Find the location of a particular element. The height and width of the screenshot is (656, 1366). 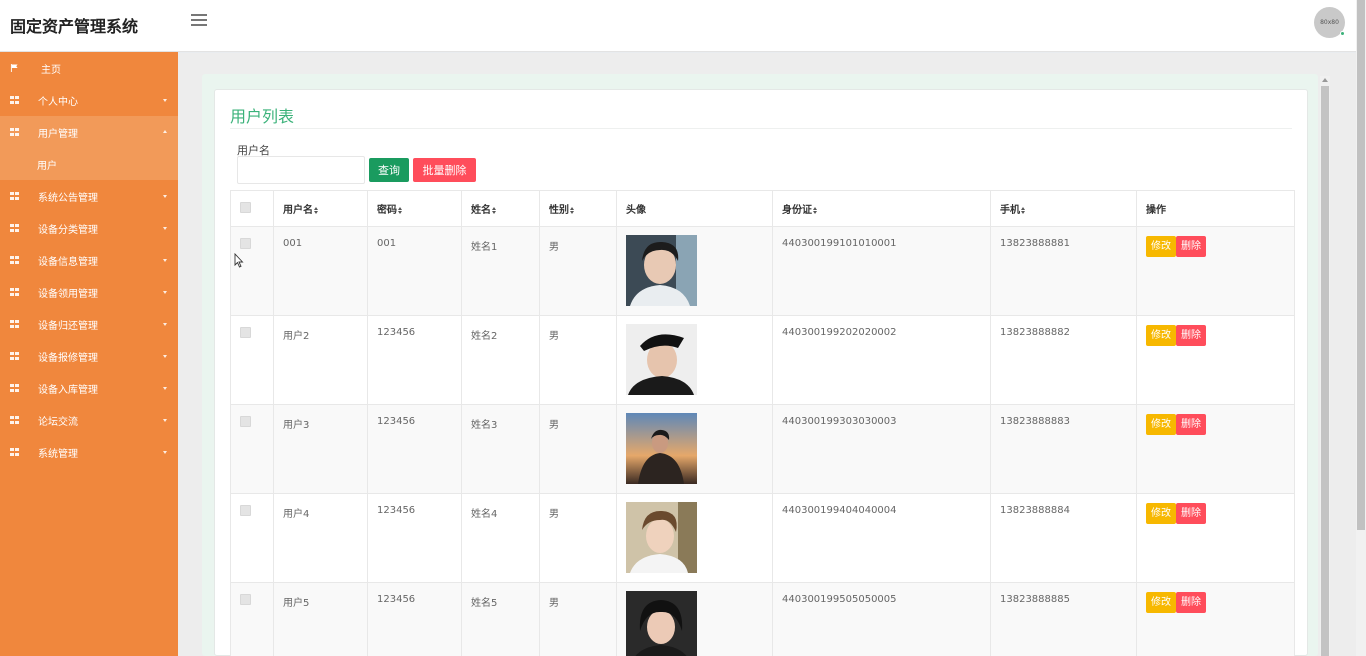

content-scrollbar is located at coordinates (1325, 366).